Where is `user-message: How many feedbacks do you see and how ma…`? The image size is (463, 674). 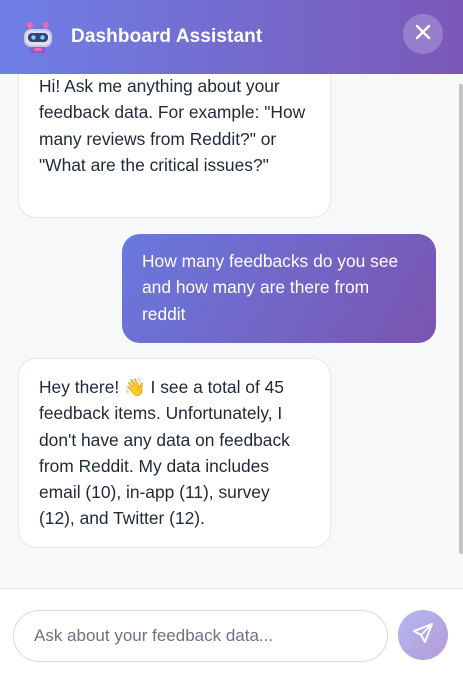 user-message: How many feedbacks do you see and how ma… is located at coordinates (279, 288).